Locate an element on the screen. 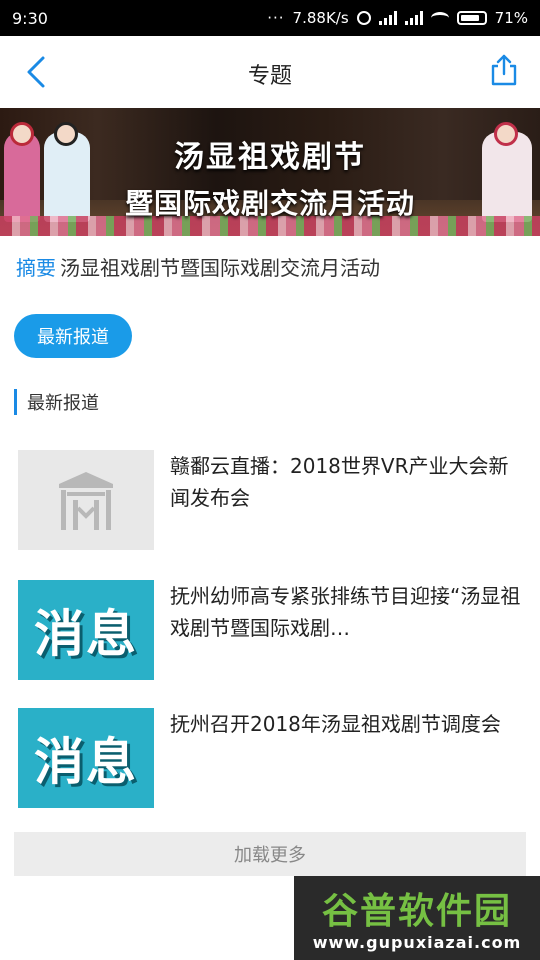  banner-caption: 汤显祖戏剧节 暨国际戏剧交流月活动 is located at coordinates (270, 177).